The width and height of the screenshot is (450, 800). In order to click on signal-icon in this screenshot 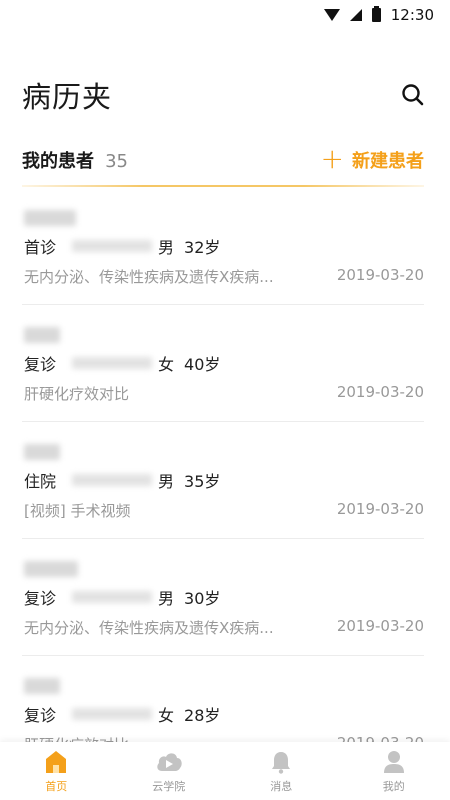, I will do `click(355, 15)`.